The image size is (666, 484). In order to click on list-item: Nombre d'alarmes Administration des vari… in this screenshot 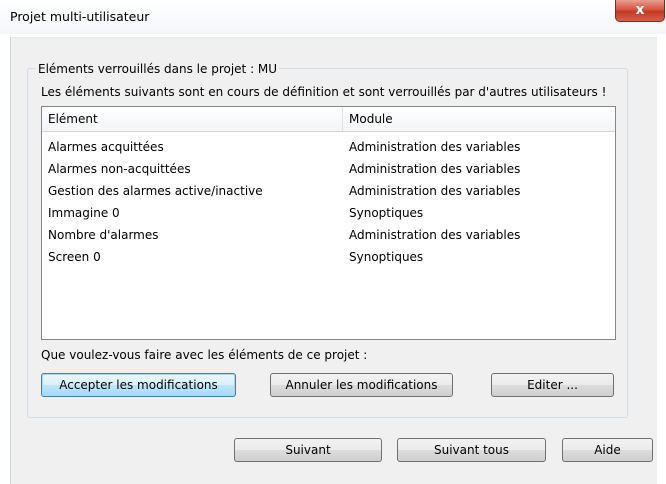, I will do `click(328, 236)`.